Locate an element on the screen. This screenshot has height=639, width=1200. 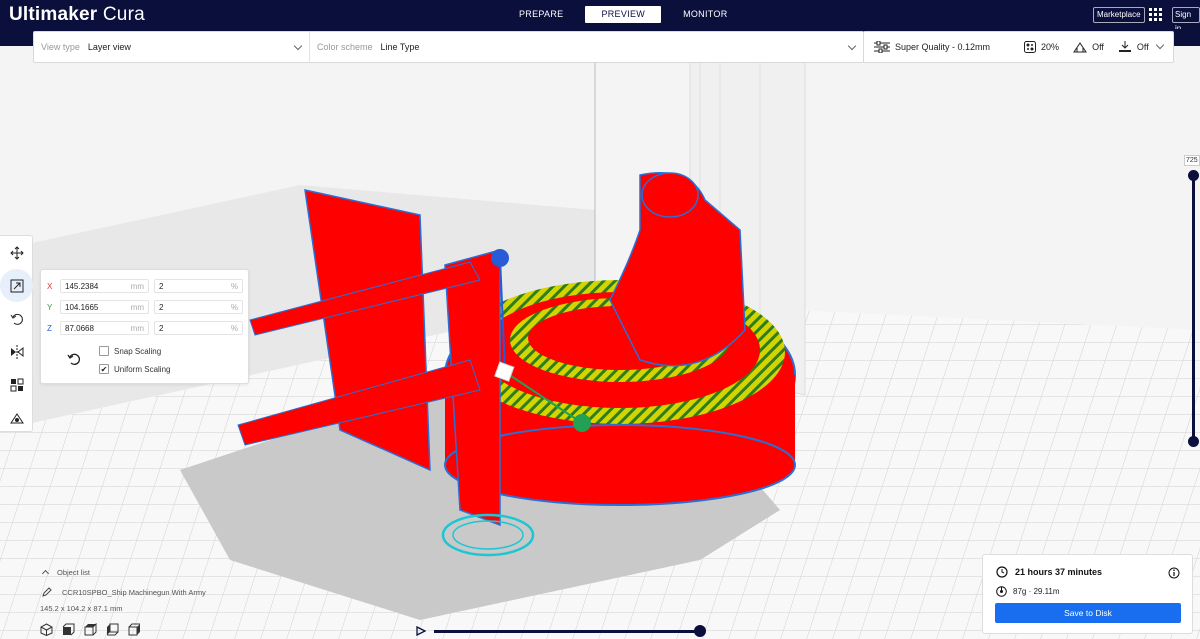
layer-slider-track is located at coordinates (1193, 308).